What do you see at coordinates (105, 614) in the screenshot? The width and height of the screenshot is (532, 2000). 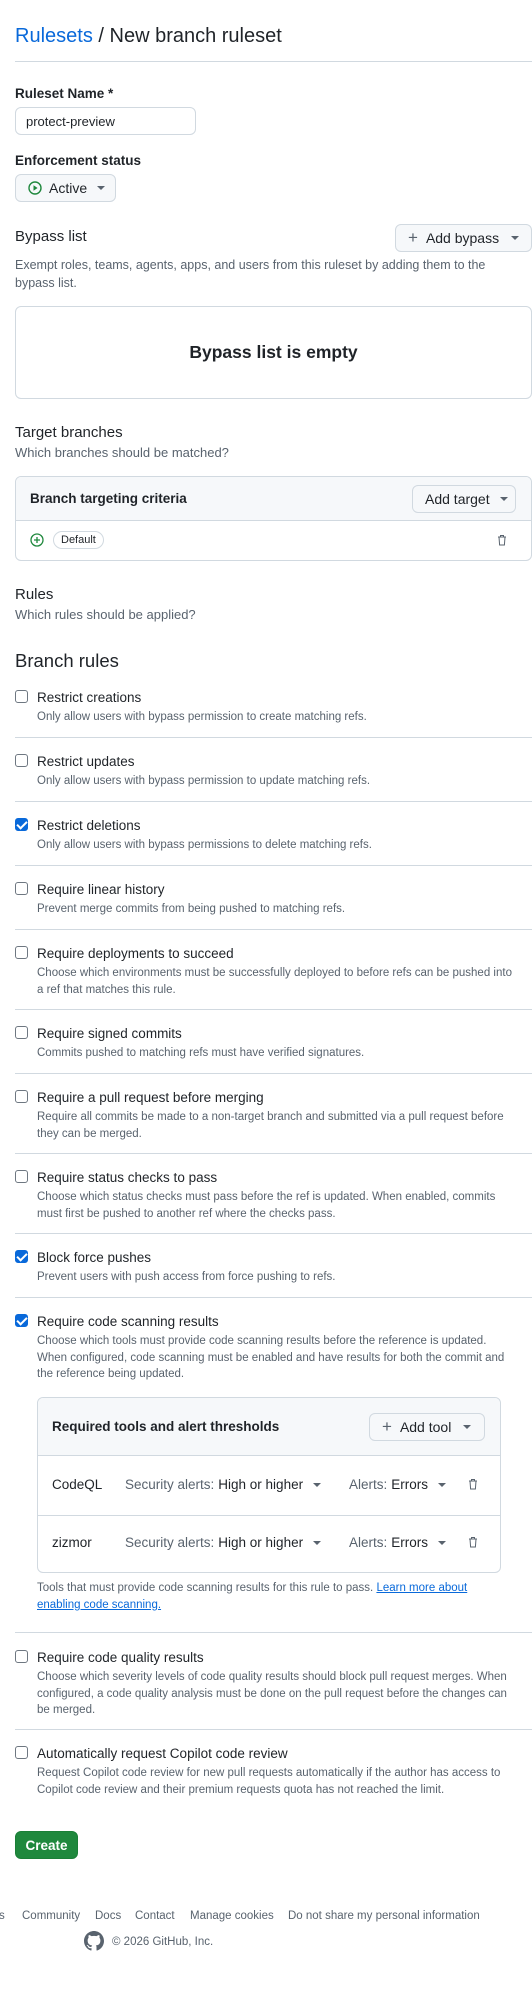 I see `rules-subtitle: Which rules should be applied?` at bounding box center [105, 614].